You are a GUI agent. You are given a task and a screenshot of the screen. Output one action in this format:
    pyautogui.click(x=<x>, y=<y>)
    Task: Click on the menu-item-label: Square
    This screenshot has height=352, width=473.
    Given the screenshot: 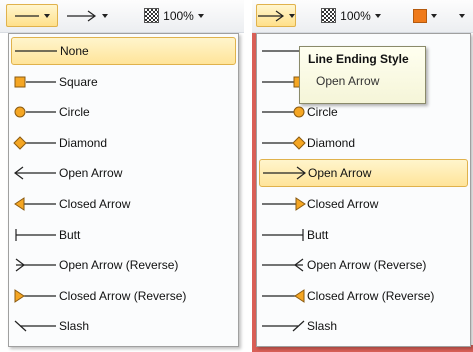 What is the action you would take?
    pyautogui.click(x=78, y=81)
    